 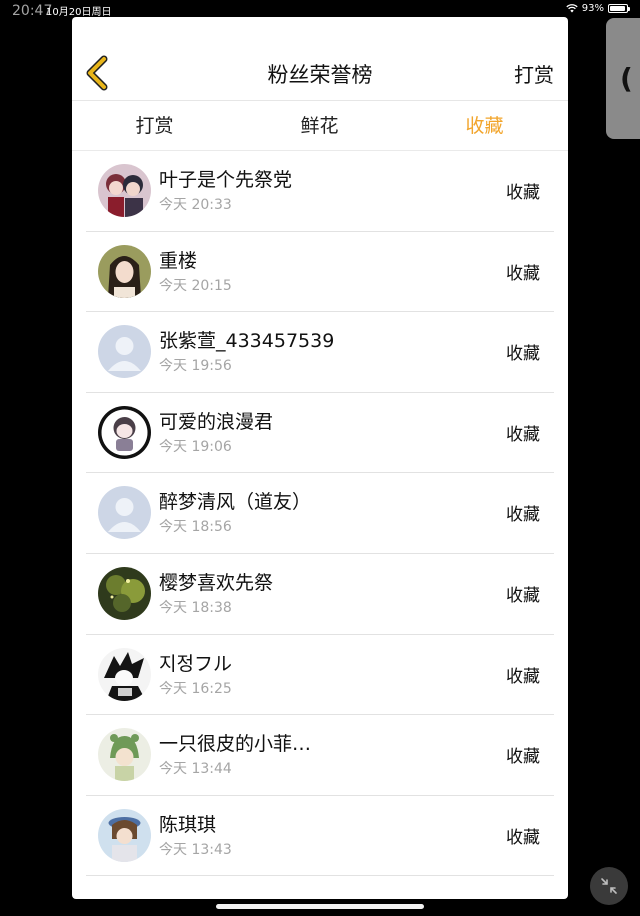 I want to click on status-right: 93%, so click(x=598, y=8).